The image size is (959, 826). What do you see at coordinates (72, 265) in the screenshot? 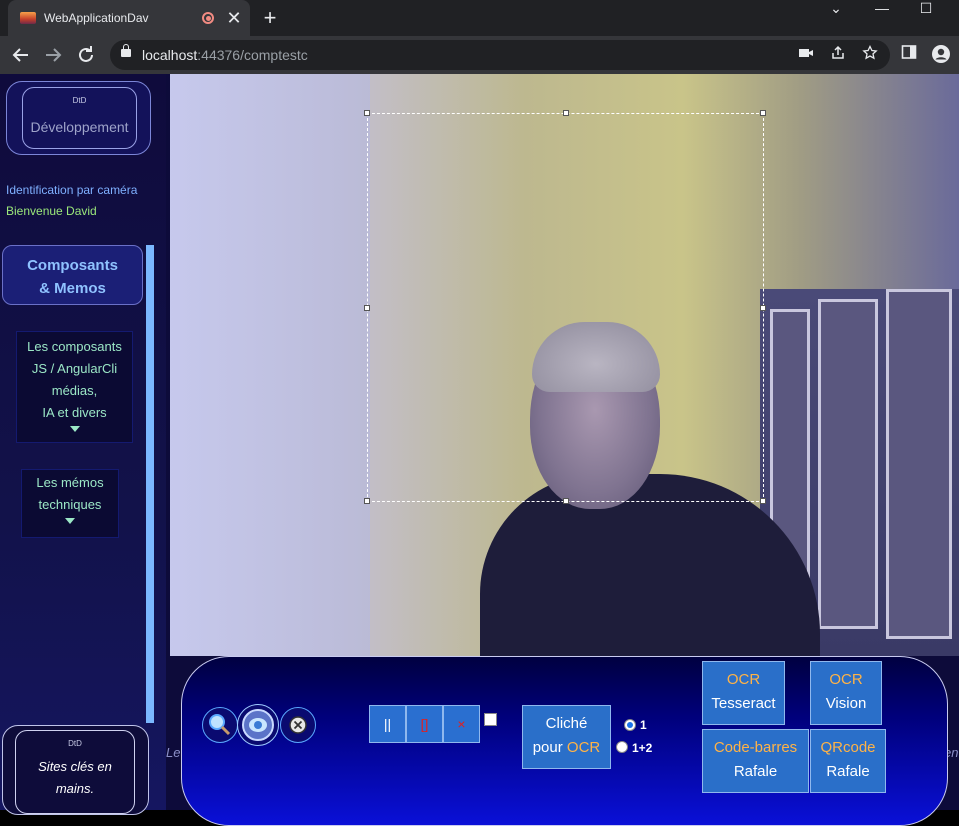
I see `menu-head-line1: Composants` at bounding box center [72, 265].